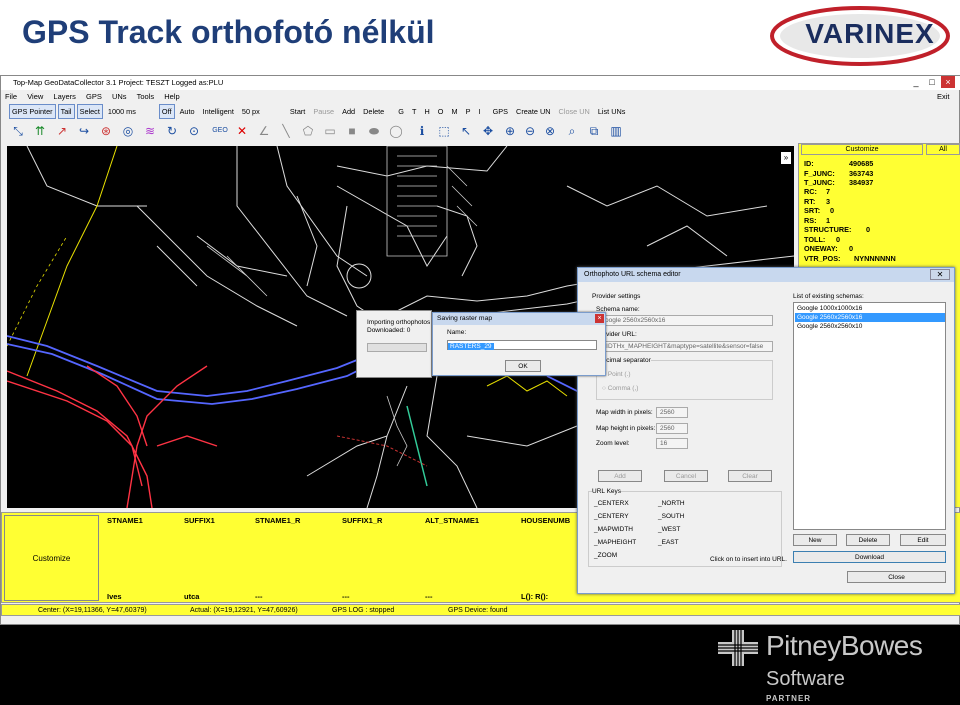 This screenshot has height=705, width=960. I want to click on zoom-level-field: 16, so click(672, 443).